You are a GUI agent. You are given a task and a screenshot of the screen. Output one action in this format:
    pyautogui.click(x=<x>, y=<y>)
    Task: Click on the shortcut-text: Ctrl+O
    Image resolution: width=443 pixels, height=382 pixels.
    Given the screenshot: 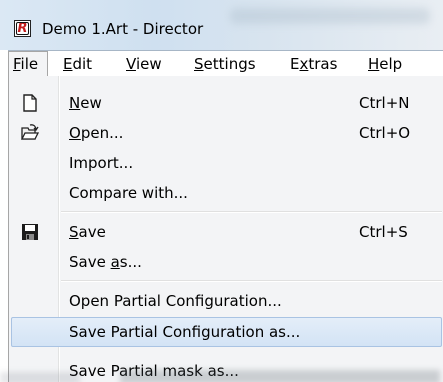 What is the action you would take?
    pyautogui.click(x=385, y=133)
    